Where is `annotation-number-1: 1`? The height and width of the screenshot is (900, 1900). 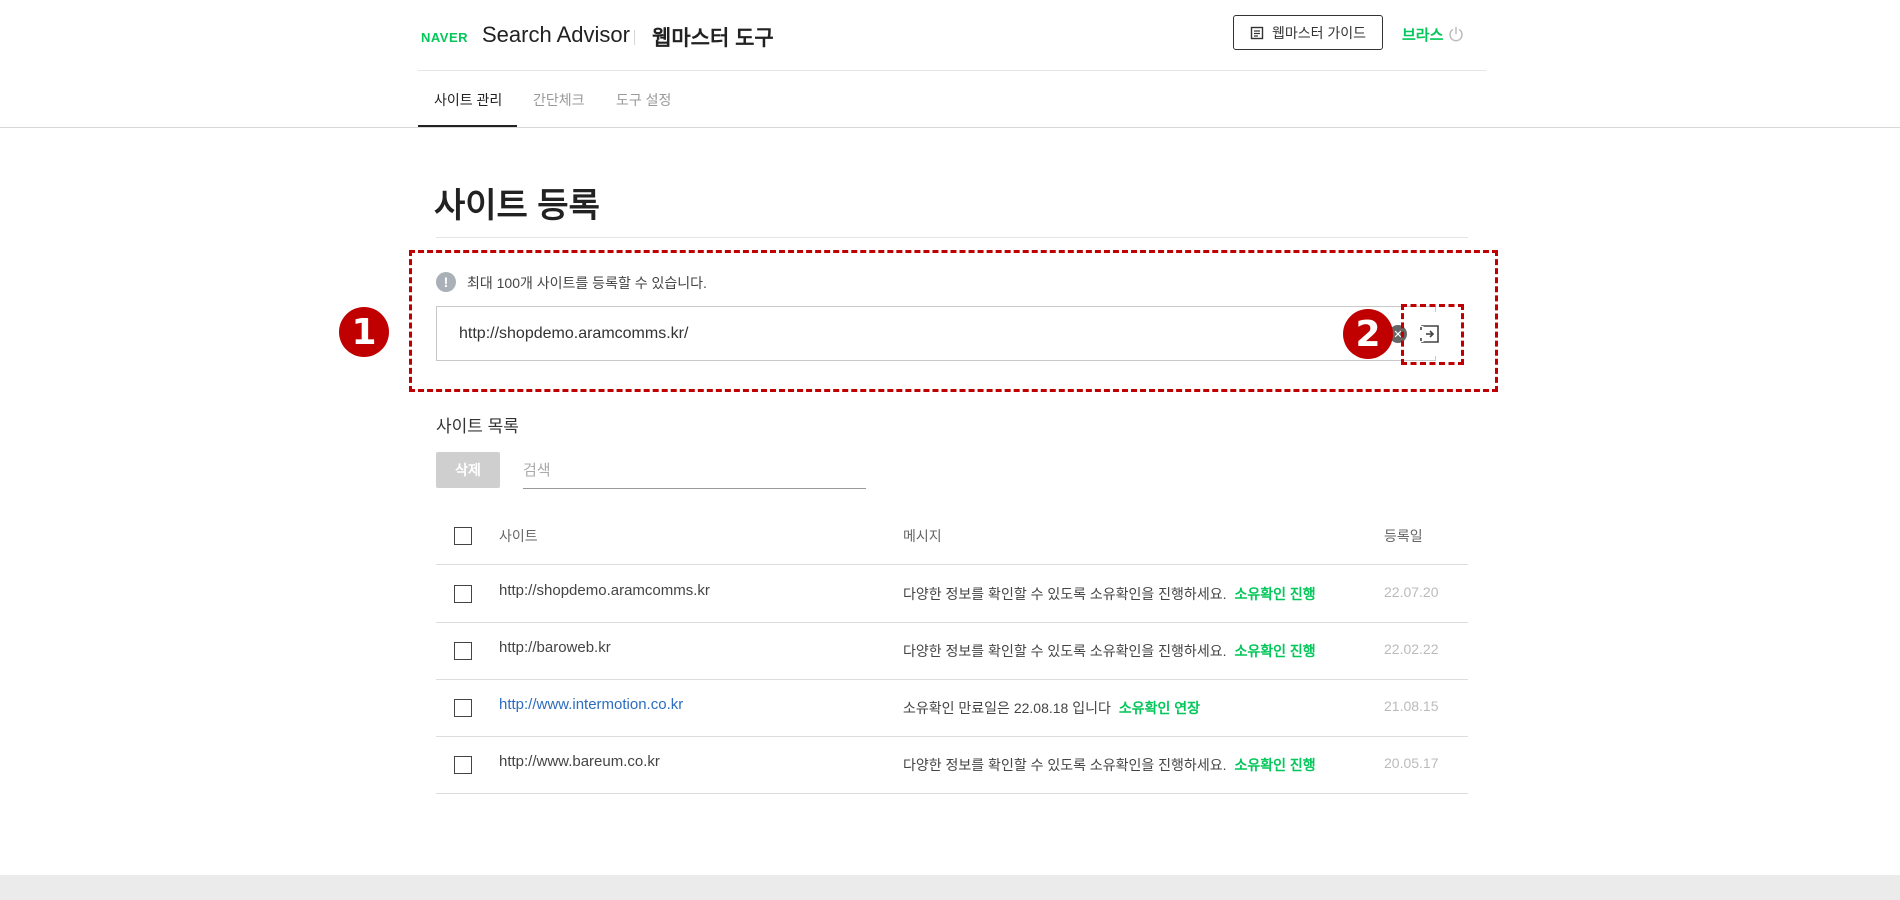
annotation-number-1: 1 is located at coordinates (364, 332).